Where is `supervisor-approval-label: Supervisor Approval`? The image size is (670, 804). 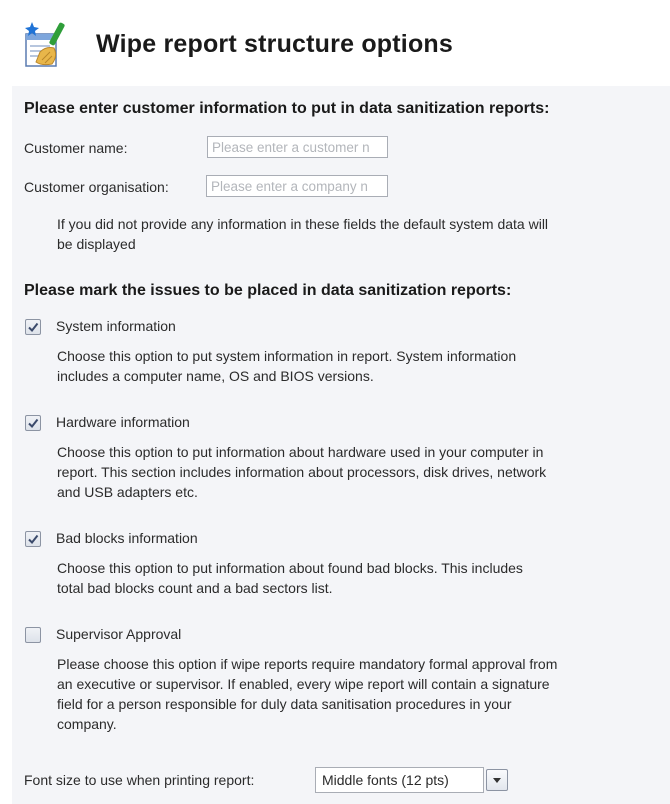 supervisor-approval-label: Supervisor Approval is located at coordinates (118, 634).